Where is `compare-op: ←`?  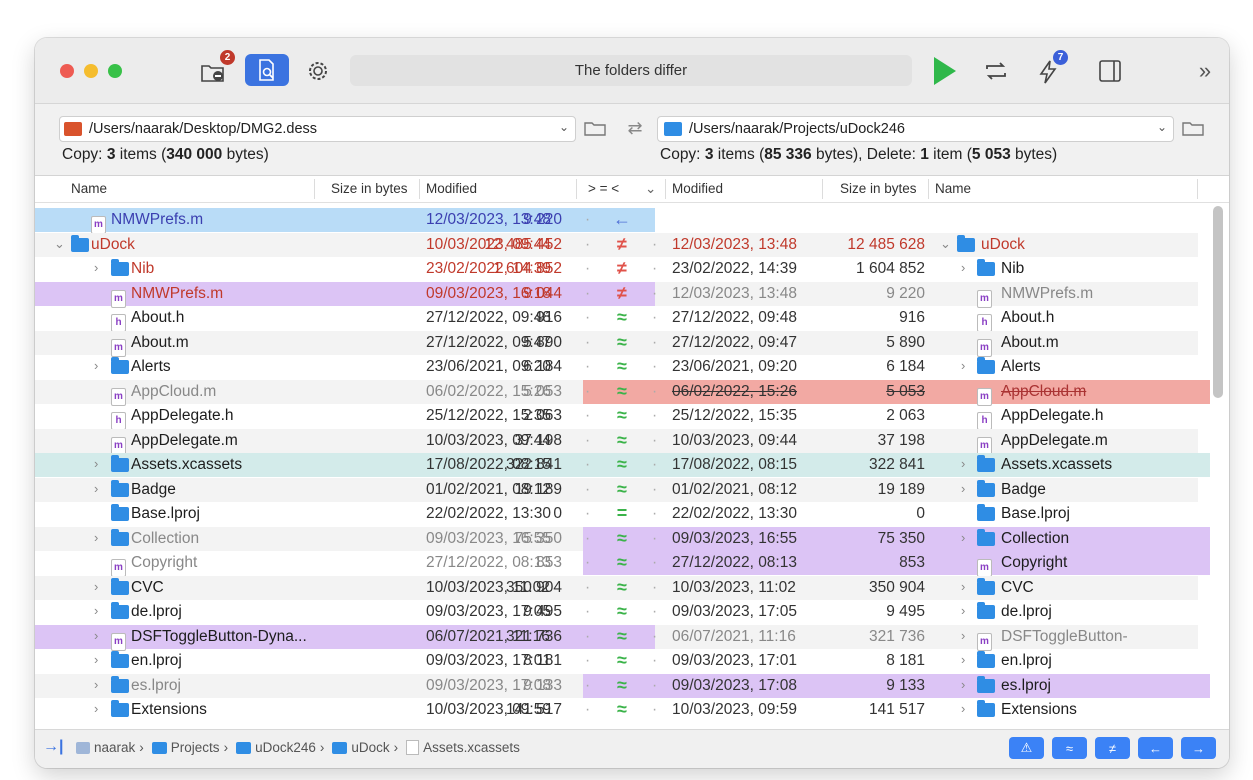 compare-op: ← is located at coordinates (622, 219).